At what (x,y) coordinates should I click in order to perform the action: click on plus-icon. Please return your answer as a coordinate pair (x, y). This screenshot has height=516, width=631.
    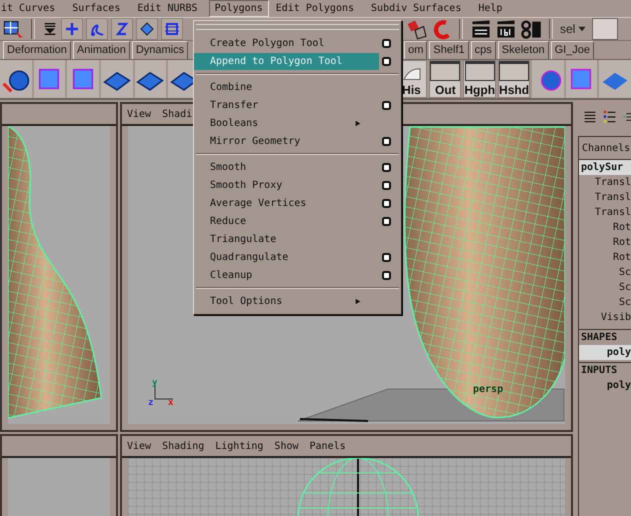
    Looking at the image, I should click on (72, 29).